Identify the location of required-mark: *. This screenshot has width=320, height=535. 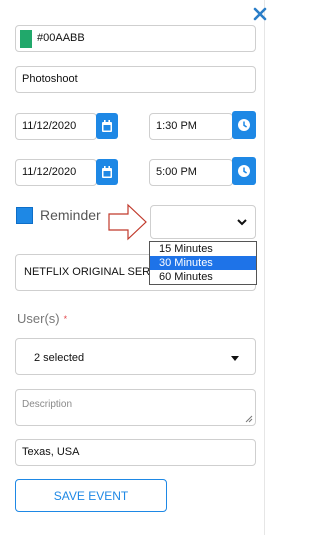
(65, 319).